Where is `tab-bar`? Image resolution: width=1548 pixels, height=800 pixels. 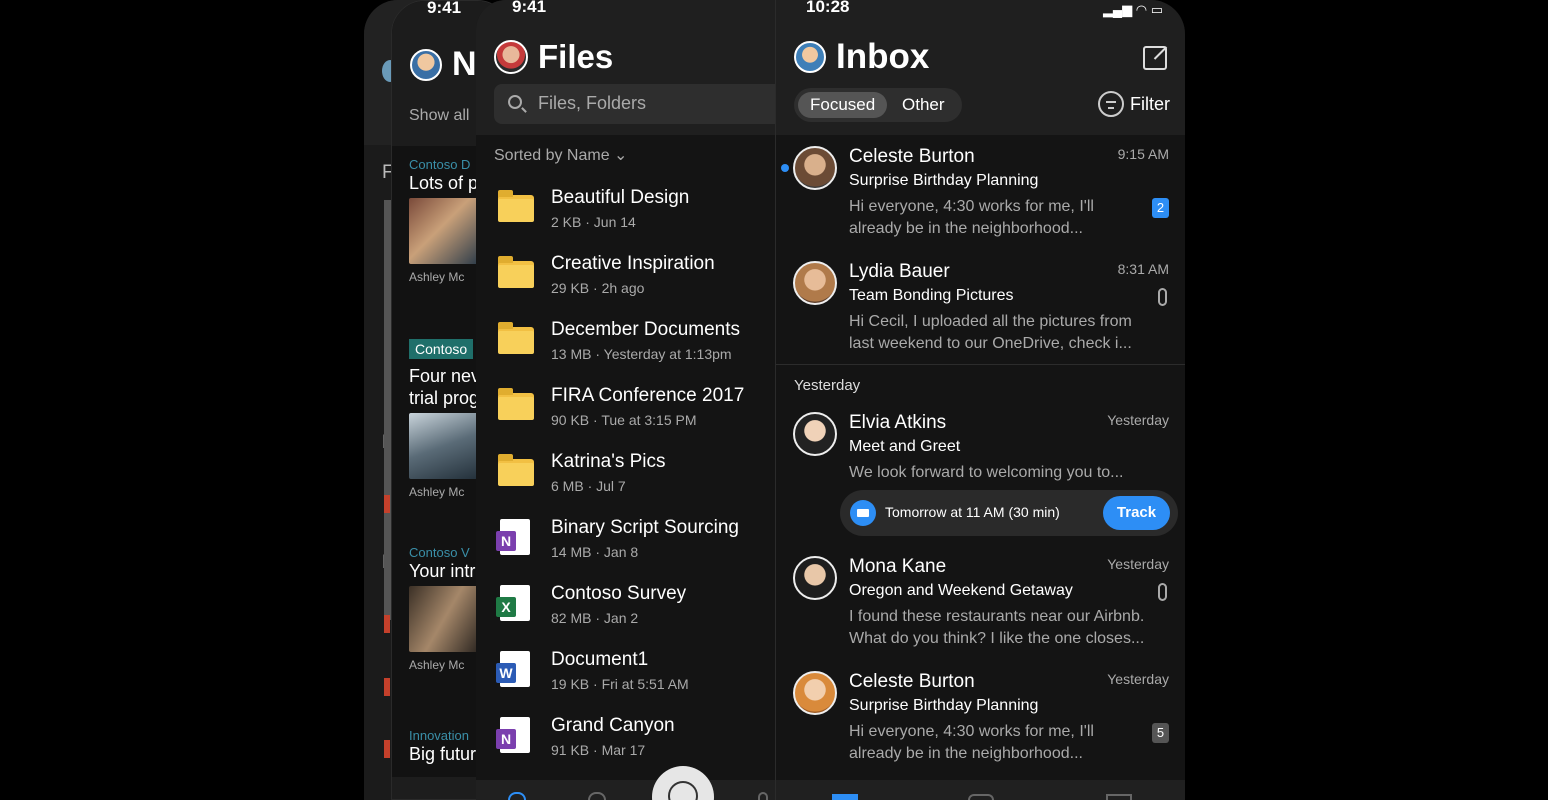 tab-bar is located at coordinates (626, 790).